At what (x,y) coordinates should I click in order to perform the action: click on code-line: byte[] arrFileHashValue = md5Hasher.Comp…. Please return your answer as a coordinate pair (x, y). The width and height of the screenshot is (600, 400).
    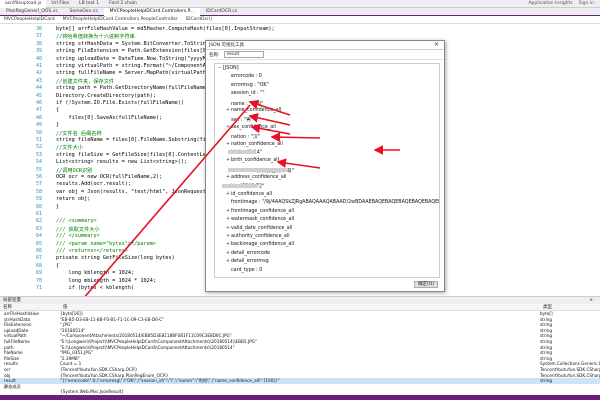
    Looking at the image, I should click on (165, 29).